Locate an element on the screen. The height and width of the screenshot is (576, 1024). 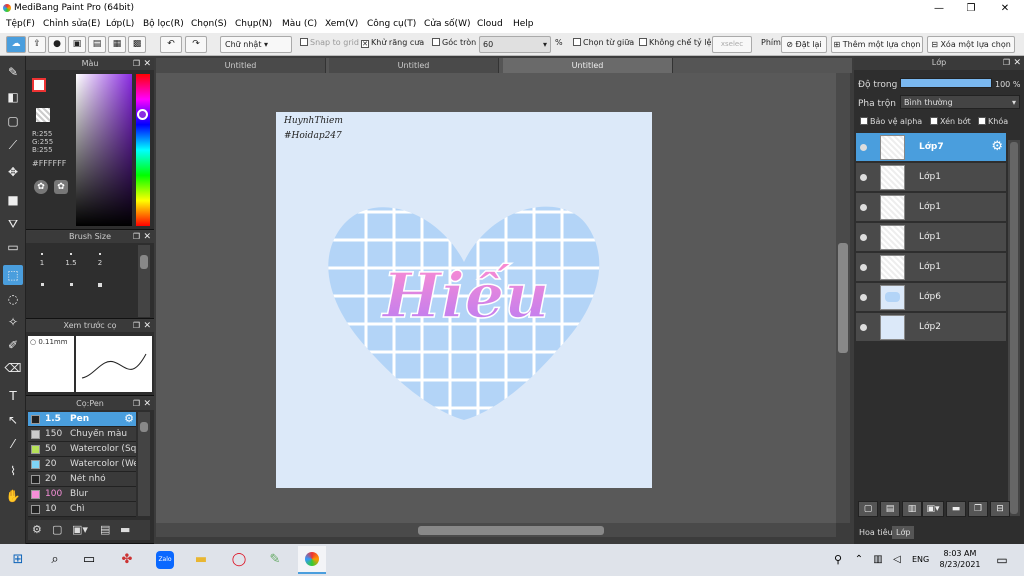
brush-list-scrollbar is located at coordinates (144, 464).